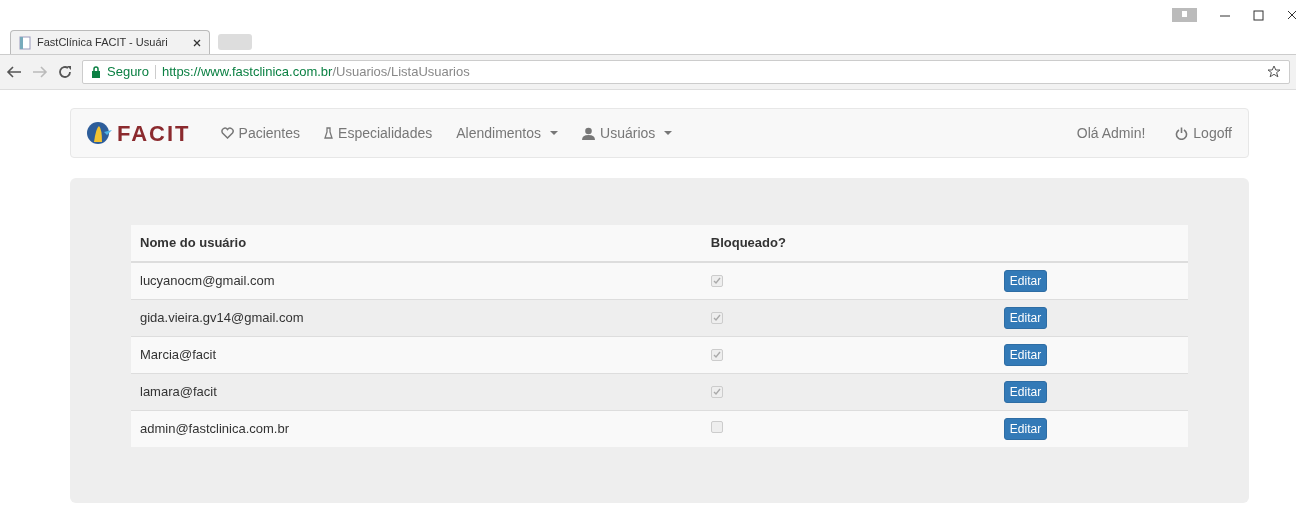 The image size is (1296, 506). What do you see at coordinates (848, 243) in the screenshot?
I see `column-header: Bloqueado?` at bounding box center [848, 243].